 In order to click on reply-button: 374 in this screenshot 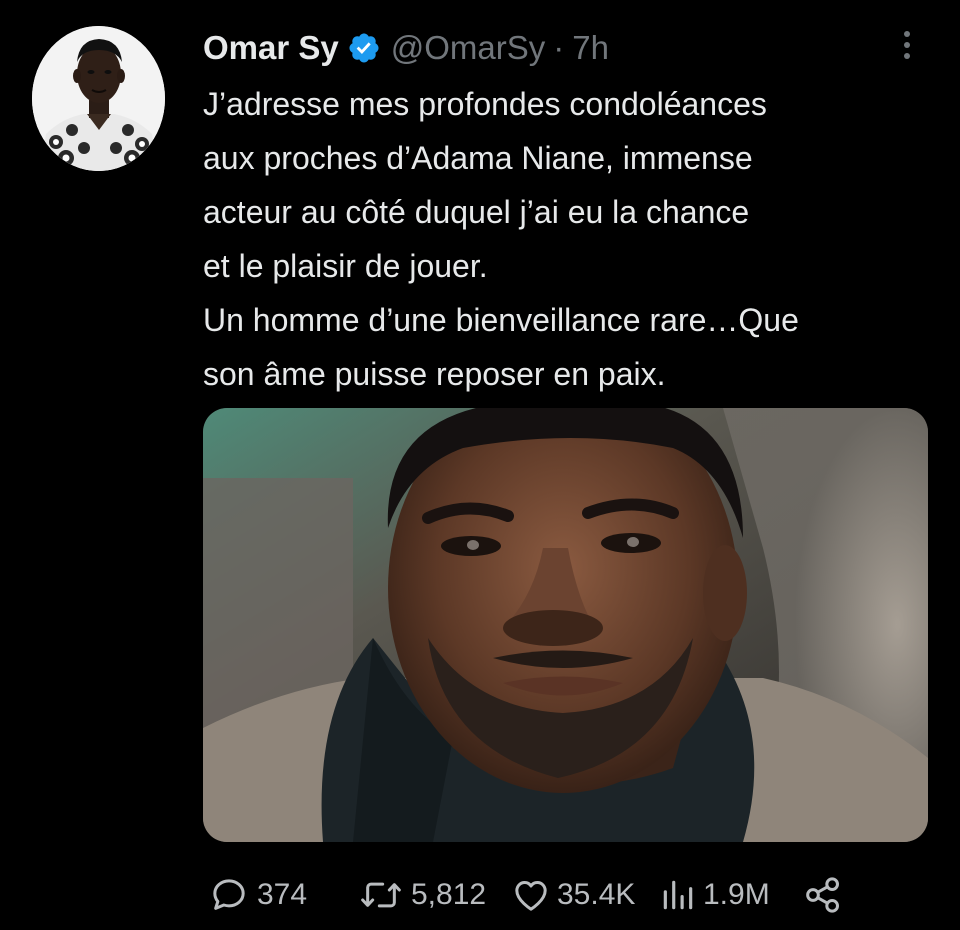, I will do `click(257, 895)`.